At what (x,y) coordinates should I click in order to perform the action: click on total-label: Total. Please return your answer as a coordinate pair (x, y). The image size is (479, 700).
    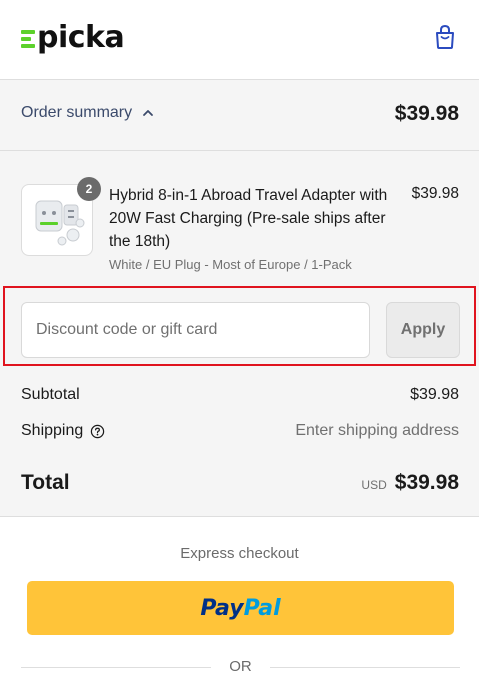
    Looking at the image, I should click on (45, 482).